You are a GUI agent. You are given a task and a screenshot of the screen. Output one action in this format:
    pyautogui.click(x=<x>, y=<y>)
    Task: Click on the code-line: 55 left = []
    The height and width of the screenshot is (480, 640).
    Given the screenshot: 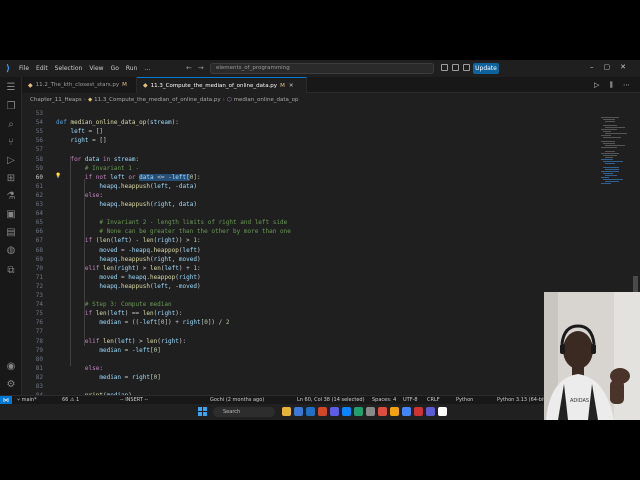 What is the action you would take?
    pyautogui.click(x=311, y=131)
    